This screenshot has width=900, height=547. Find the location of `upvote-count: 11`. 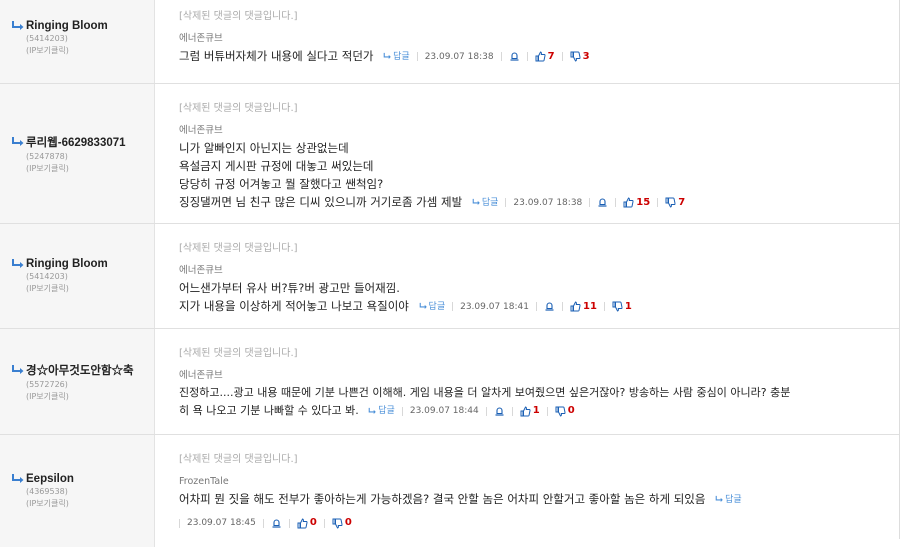

upvote-count: 11 is located at coordinates (590, 306).